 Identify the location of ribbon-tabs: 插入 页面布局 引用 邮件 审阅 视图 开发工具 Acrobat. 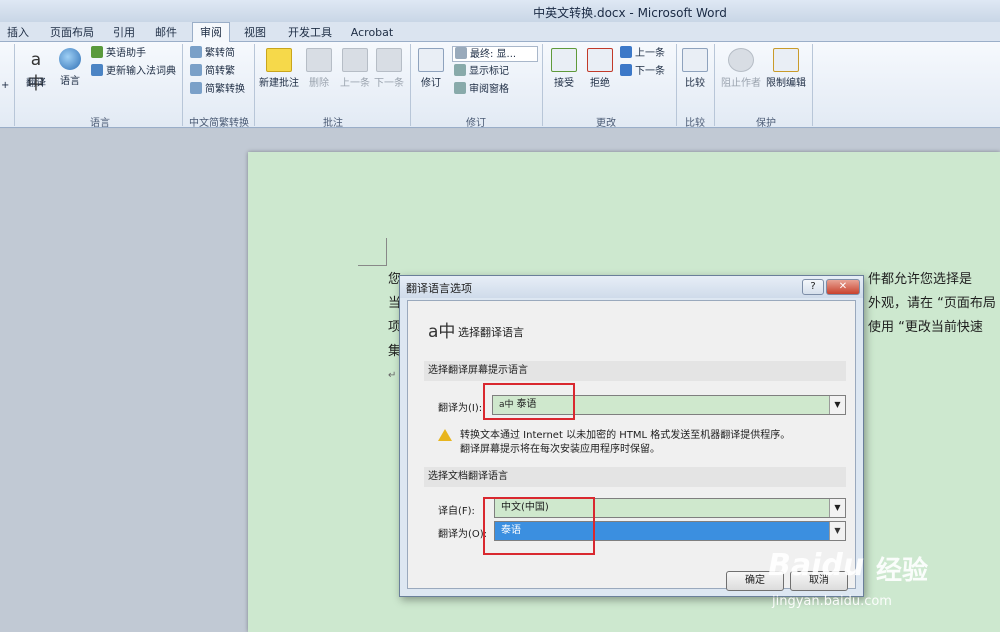
(500, 32).